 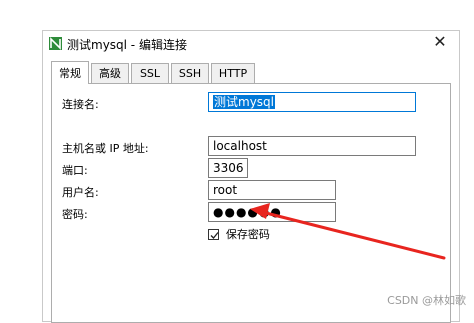 What do you see at coordinates (312, 146) in the screenshot?
I see `host-input: localhost` at bounding box center [312, 146].